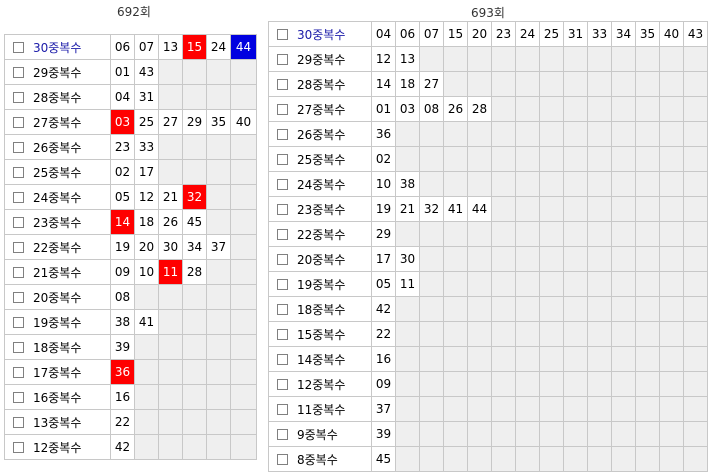 The image size is (710, 476). What do you see at coordinates (57, 122) in the screenshot?
I see `row-label-cell: 27중복수` at bounding box center [57, 122].